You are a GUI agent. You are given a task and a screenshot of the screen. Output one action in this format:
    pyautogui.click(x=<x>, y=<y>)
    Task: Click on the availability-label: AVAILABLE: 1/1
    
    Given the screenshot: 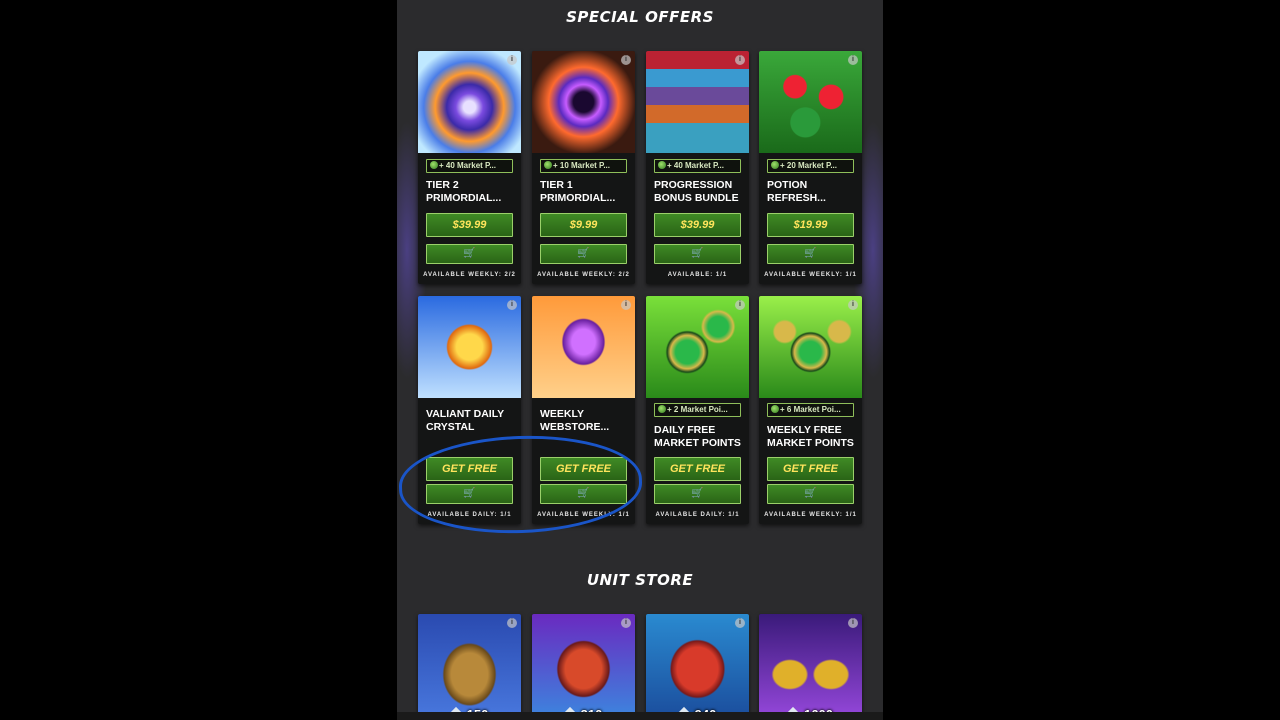 What is the action you would take?
    pyautogui.click(x=697, y=275)
    